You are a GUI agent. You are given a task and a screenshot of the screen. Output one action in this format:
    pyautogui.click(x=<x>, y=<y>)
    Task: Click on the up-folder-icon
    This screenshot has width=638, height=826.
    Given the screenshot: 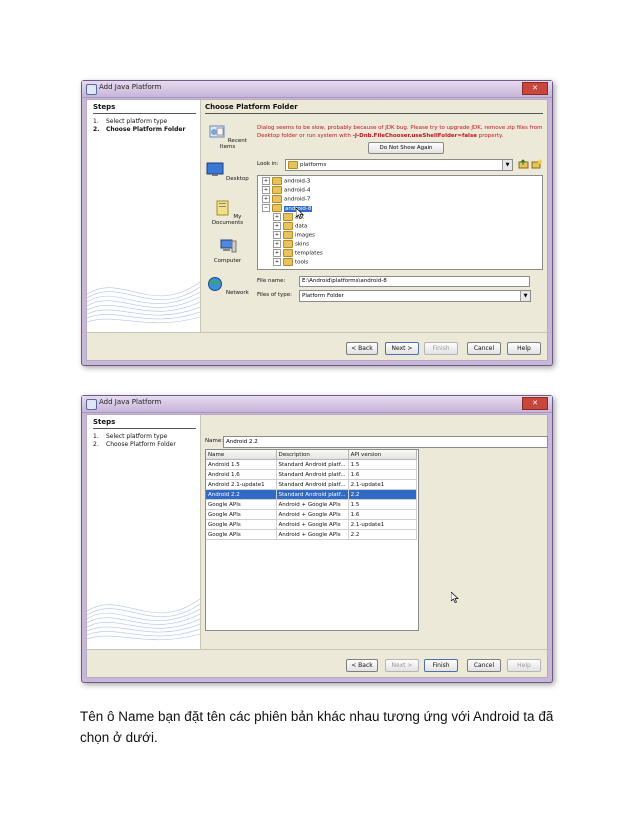 What is the action you would take?
    pyautogui.click(x=523, y=164)
    